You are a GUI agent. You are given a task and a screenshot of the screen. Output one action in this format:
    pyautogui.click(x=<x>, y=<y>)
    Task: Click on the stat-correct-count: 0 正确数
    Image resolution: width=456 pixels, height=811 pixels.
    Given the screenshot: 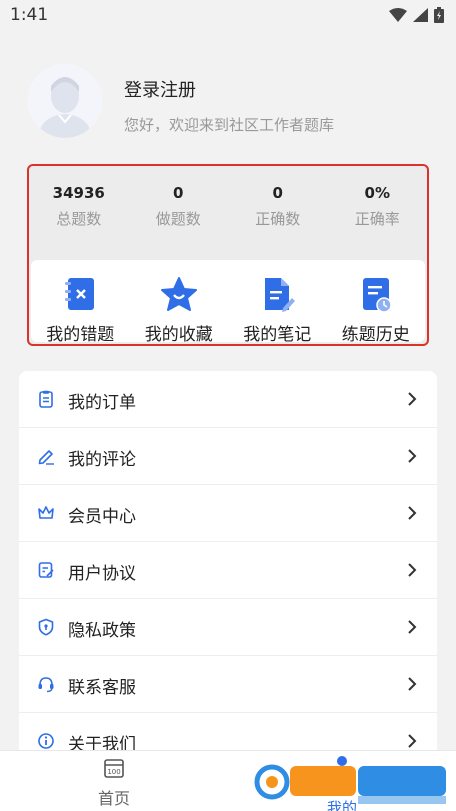 What is the action you would take?
    pyautogui.click(x=278, y=212)
    